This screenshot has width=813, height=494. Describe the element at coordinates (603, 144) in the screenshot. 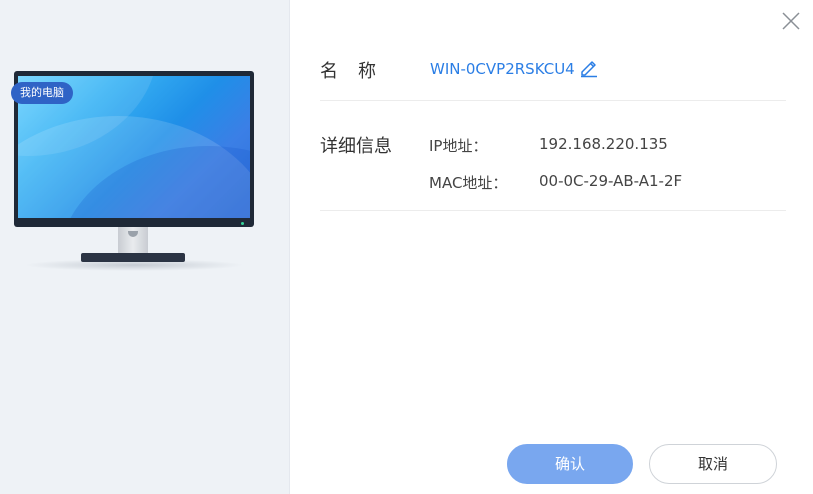

I see `ip-address-value: 192.168.220.135` at that location.